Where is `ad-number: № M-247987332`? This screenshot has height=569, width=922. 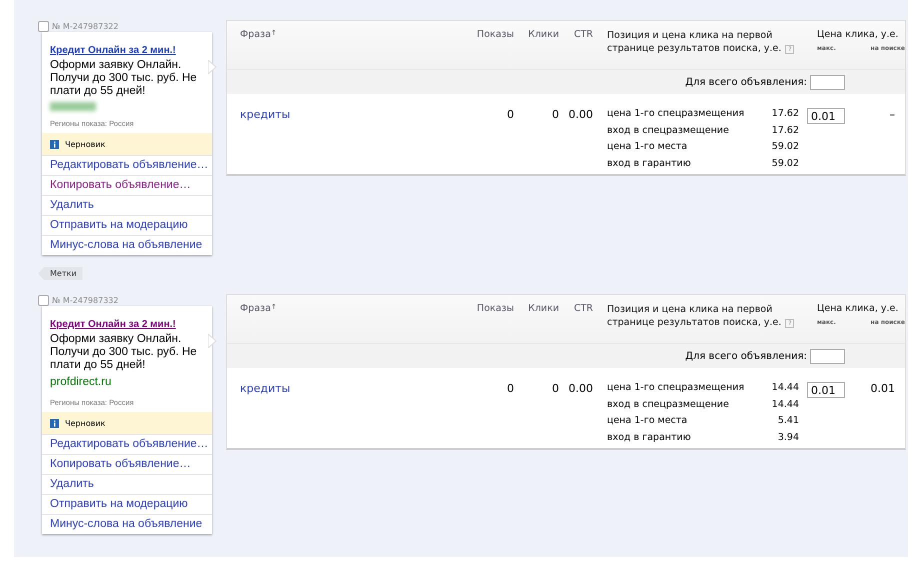
ad-number: № M-247987332 is located at coordinates (85, 300).